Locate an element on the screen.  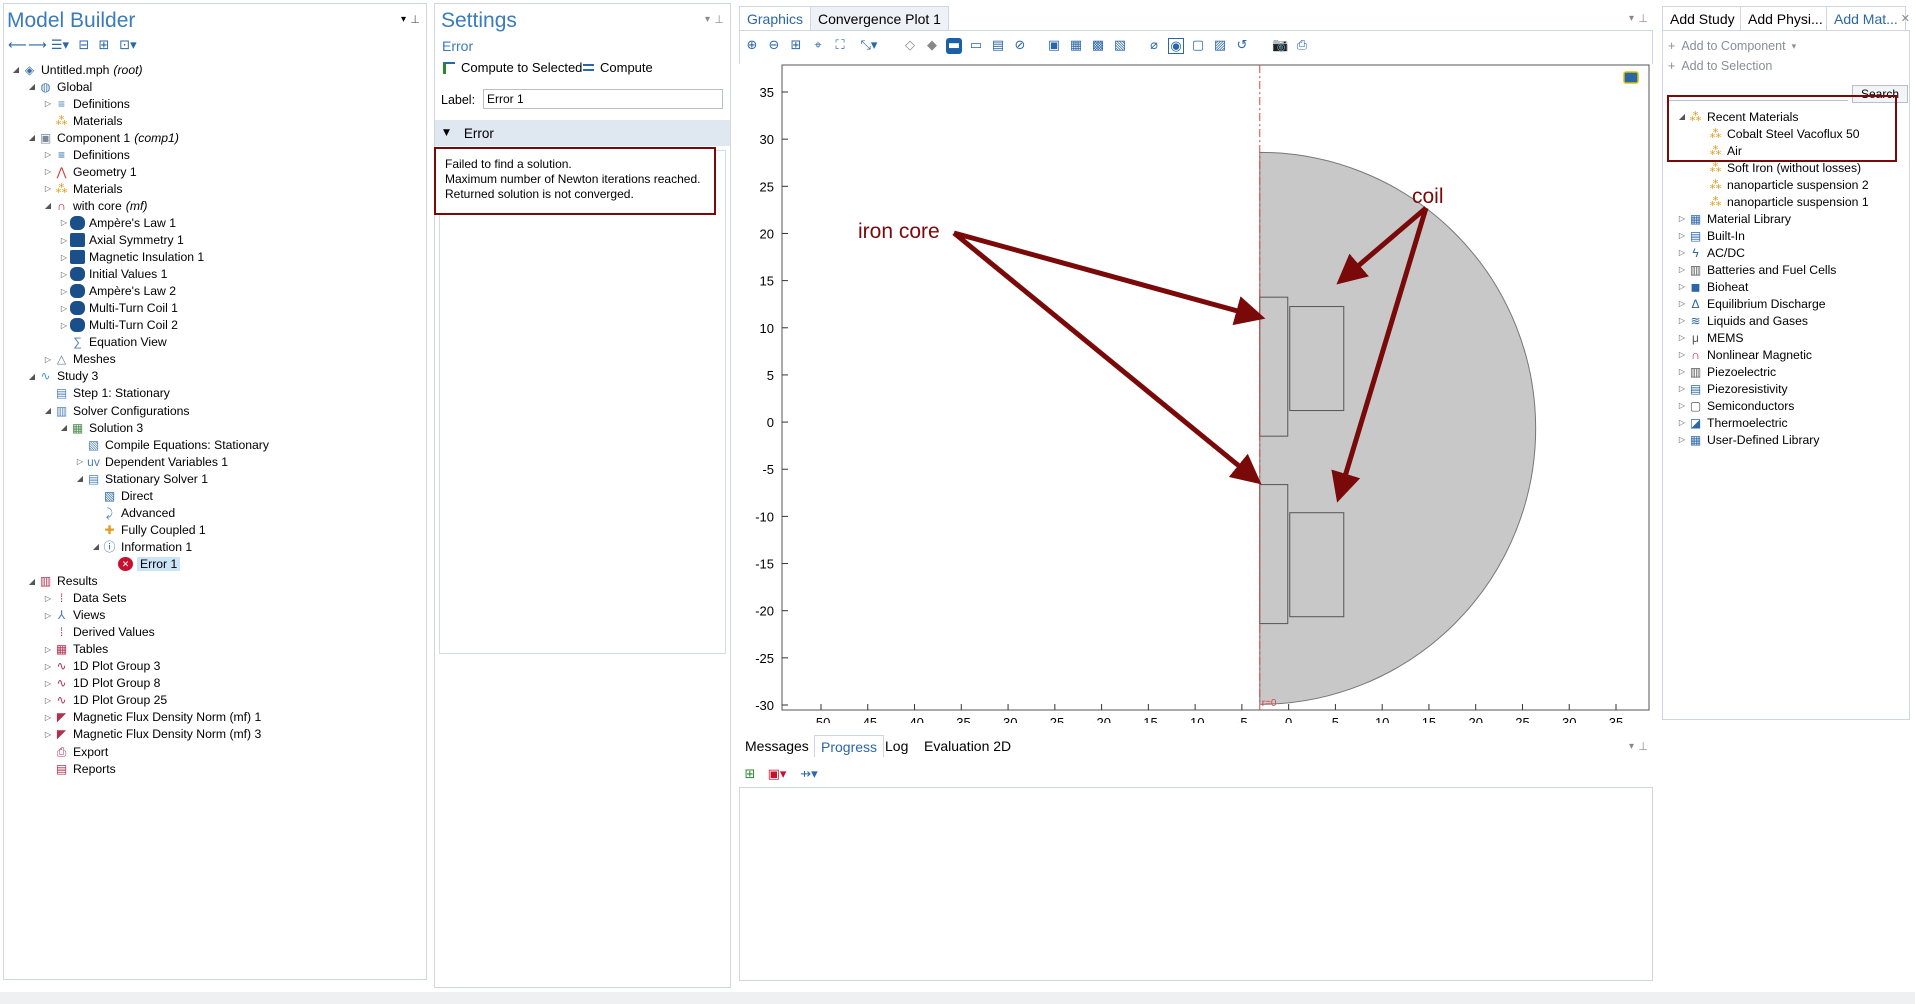
transparency-icon: ▨ is located at coordinates (1220, 46).